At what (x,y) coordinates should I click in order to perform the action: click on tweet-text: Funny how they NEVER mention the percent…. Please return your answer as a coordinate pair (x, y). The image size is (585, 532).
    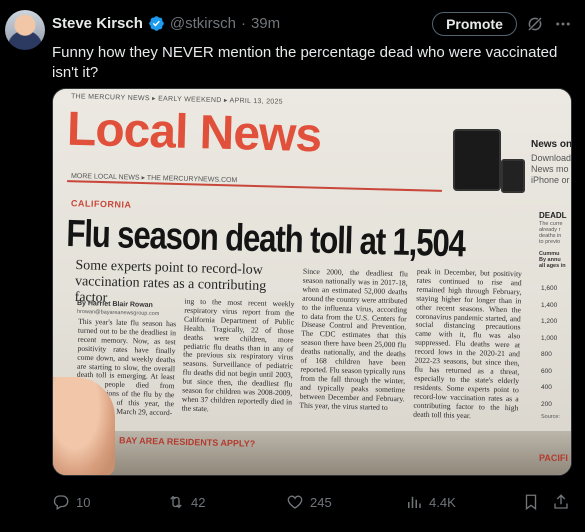
    Looking at the image, I should click on (305, 62).